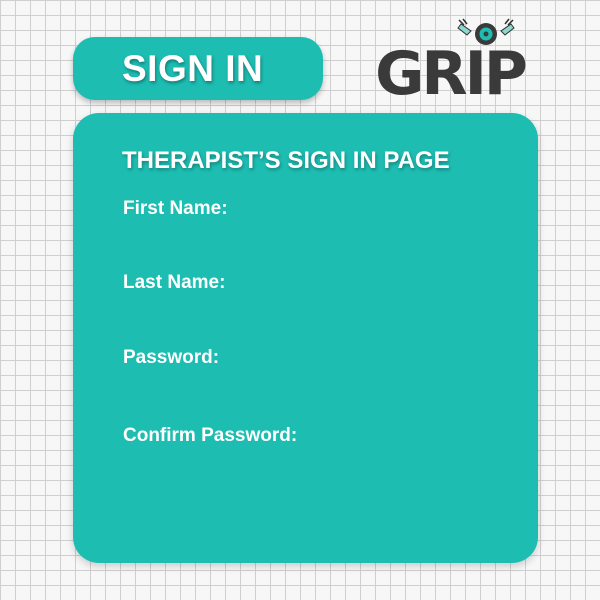 The height and width of the screenshot is (600, 600). I want to click on last-name-label: Last Name:, so click(174, 282).